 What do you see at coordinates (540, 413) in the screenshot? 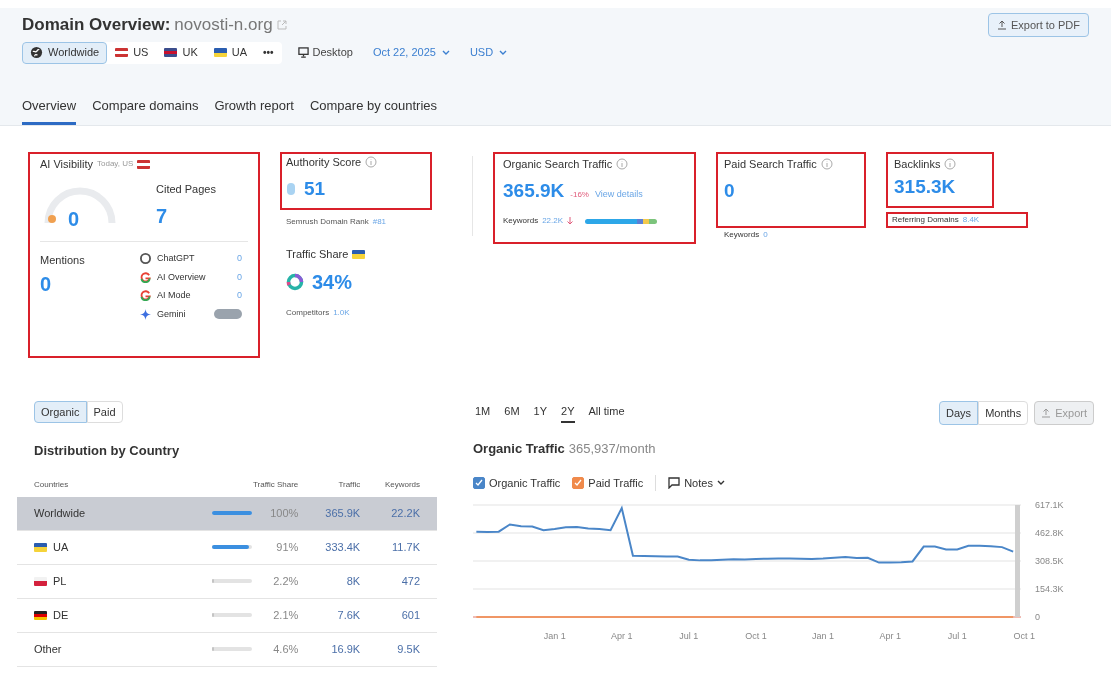
I see `range-tab: 1Y` at bounding box center [540, 413].